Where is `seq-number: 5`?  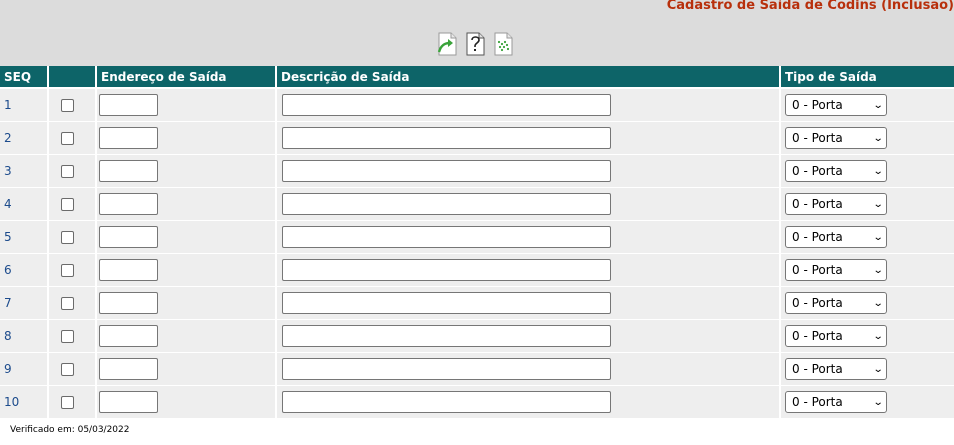 seq-number: 5 is located at coordinates (8, 237).